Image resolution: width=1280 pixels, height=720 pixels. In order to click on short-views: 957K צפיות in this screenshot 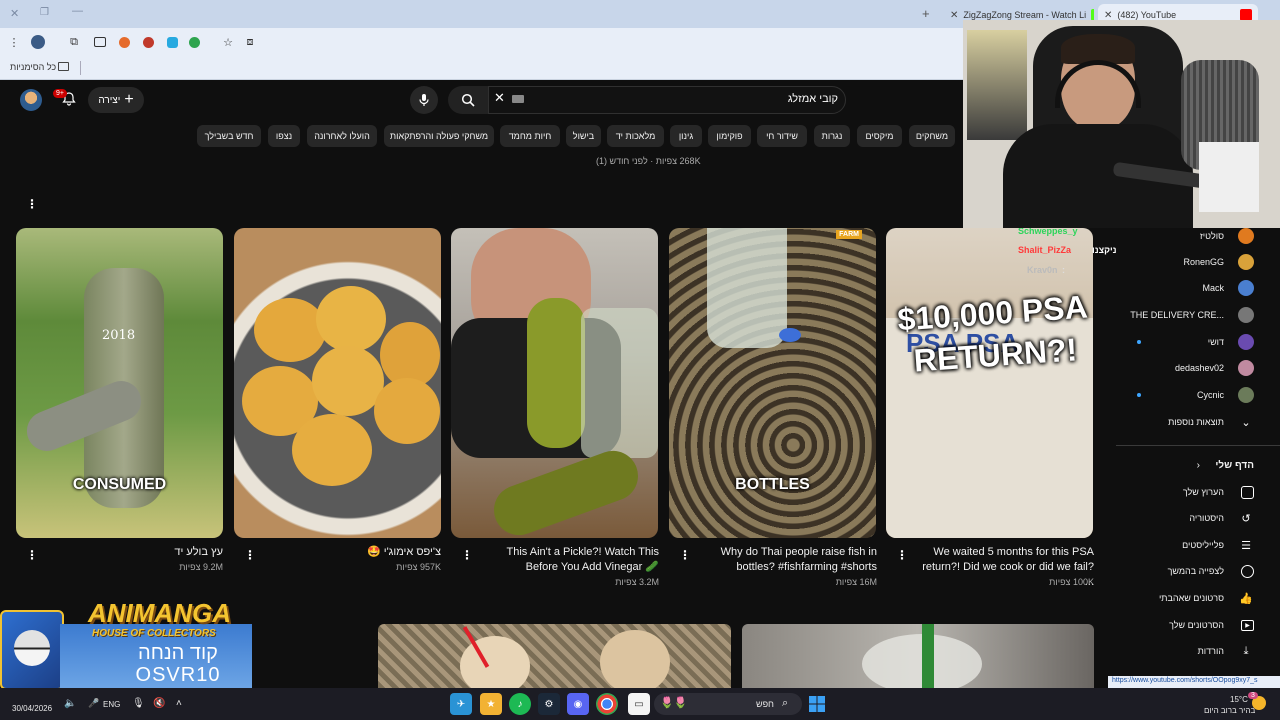, I will do `click(418, 567)`.